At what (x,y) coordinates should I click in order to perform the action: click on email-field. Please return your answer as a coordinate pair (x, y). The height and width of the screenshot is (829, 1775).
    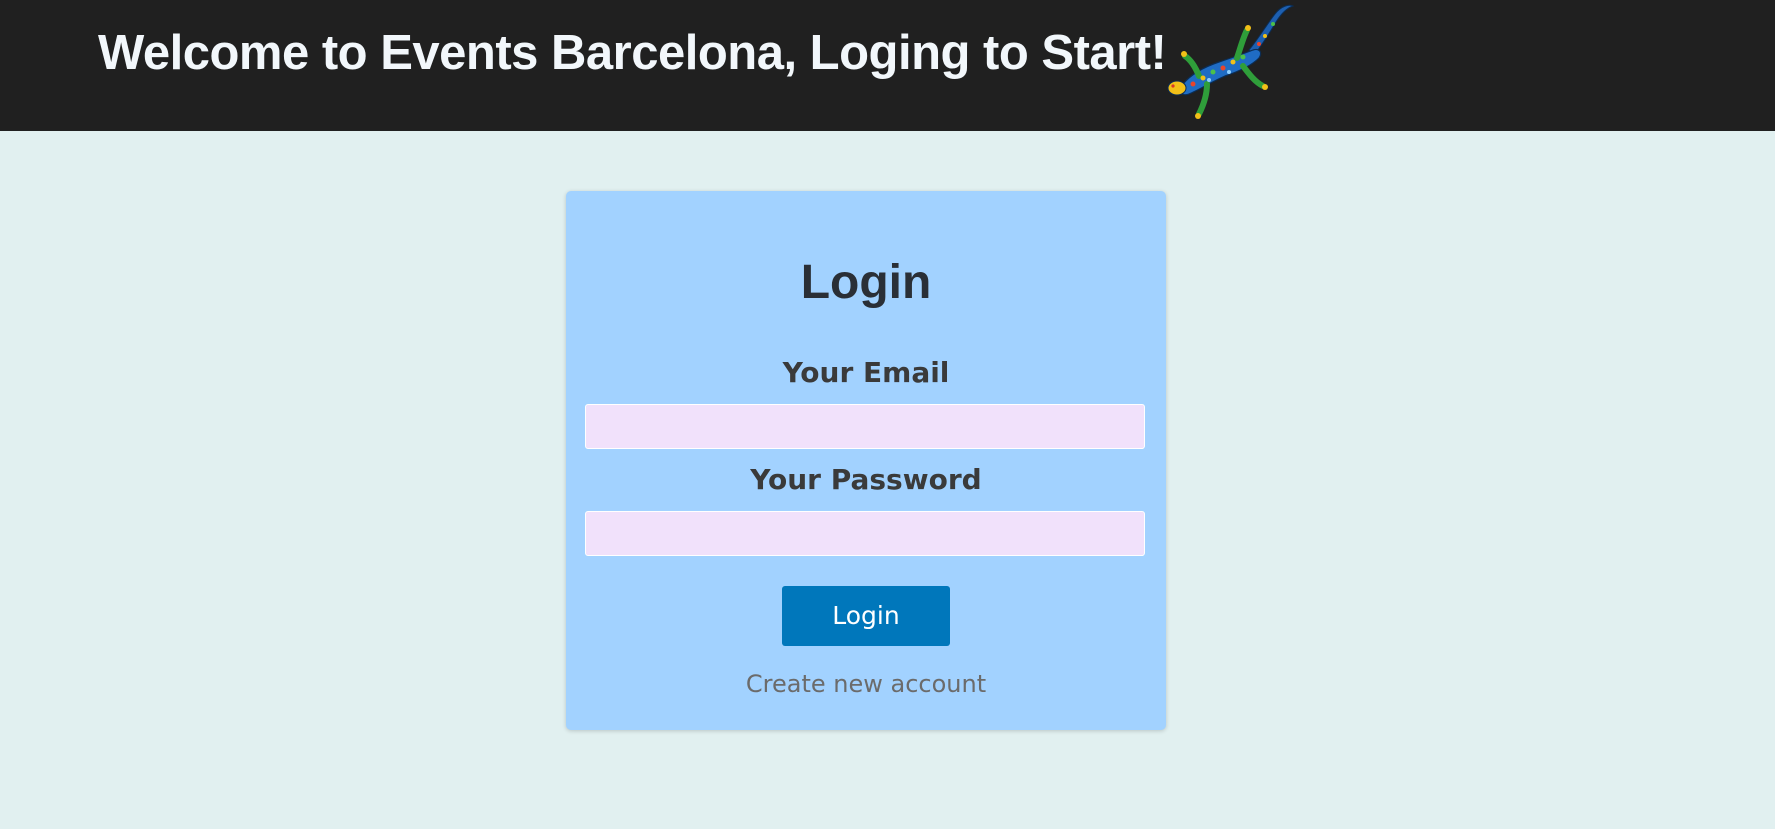
    Looking at the image, I should click on (865, 426).